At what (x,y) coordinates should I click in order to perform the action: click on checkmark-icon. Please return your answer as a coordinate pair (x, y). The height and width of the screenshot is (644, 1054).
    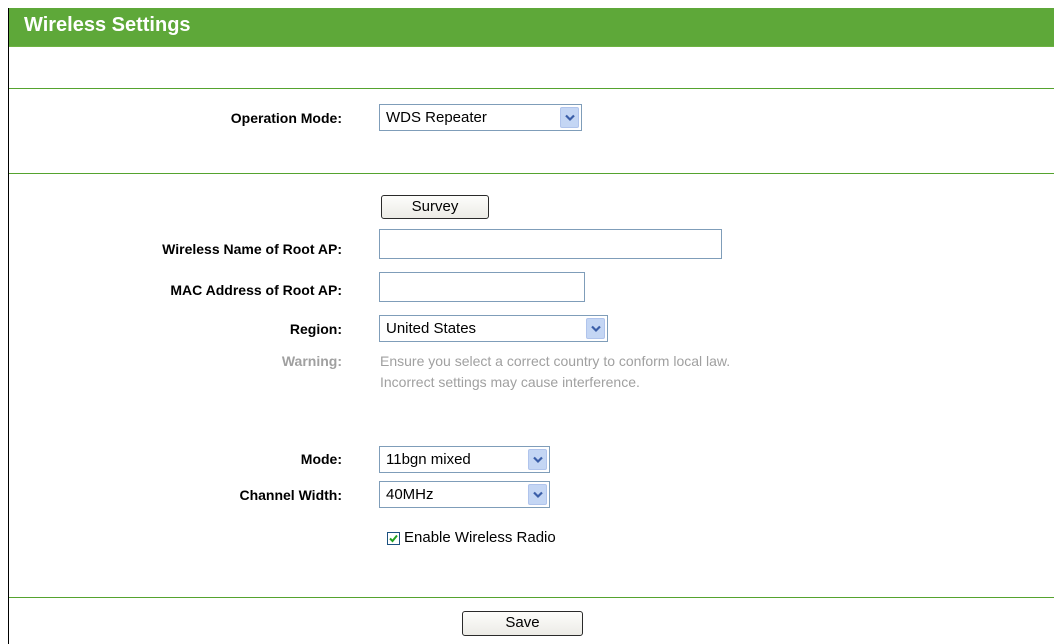
    Looking at the image, I should click on (393, 538).